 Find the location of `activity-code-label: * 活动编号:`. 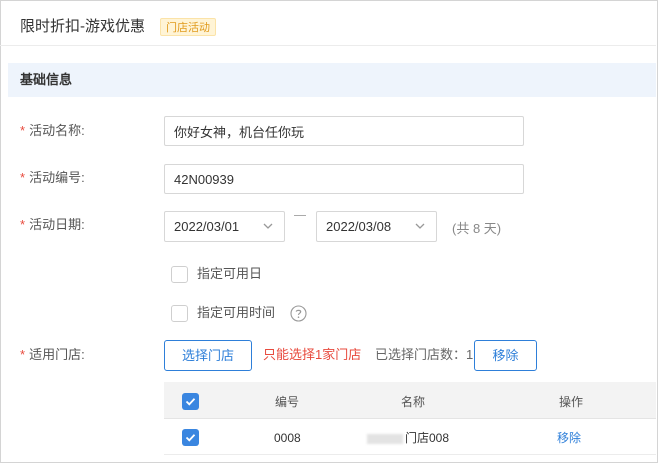

activity-code-label: * 活动编号: is located at coordinates (52, 178).